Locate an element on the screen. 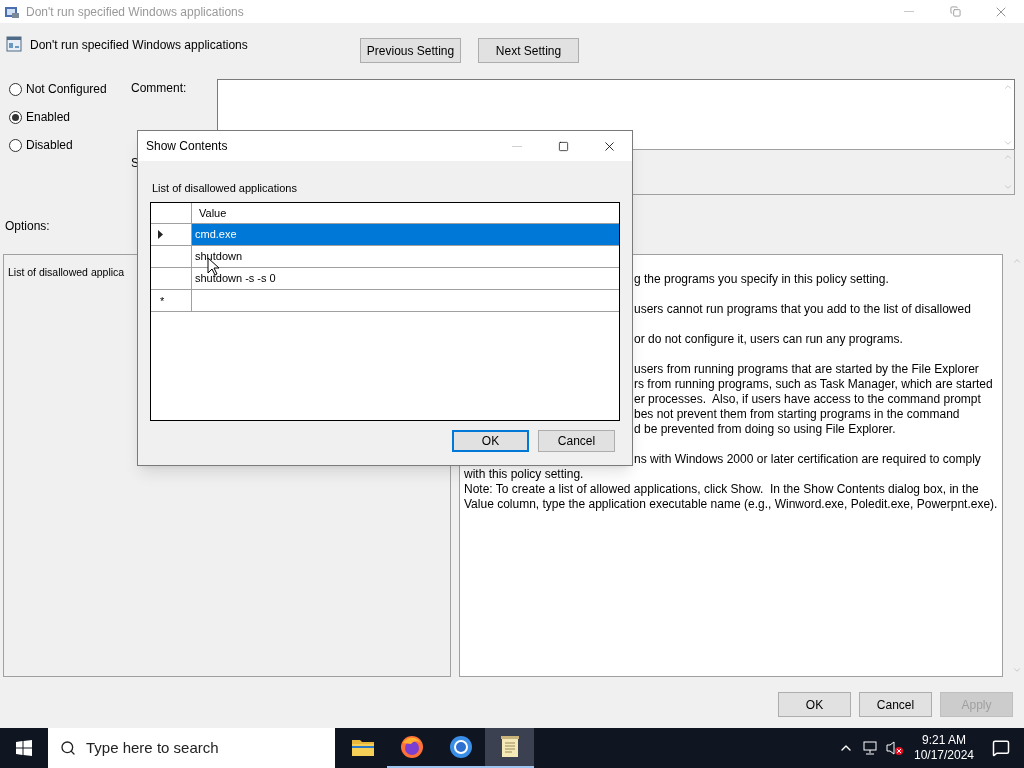 Image resolution: width=1024 pixels, height=768 pixels. help-text: with this policy setting. is located at coordinates (524, 474).